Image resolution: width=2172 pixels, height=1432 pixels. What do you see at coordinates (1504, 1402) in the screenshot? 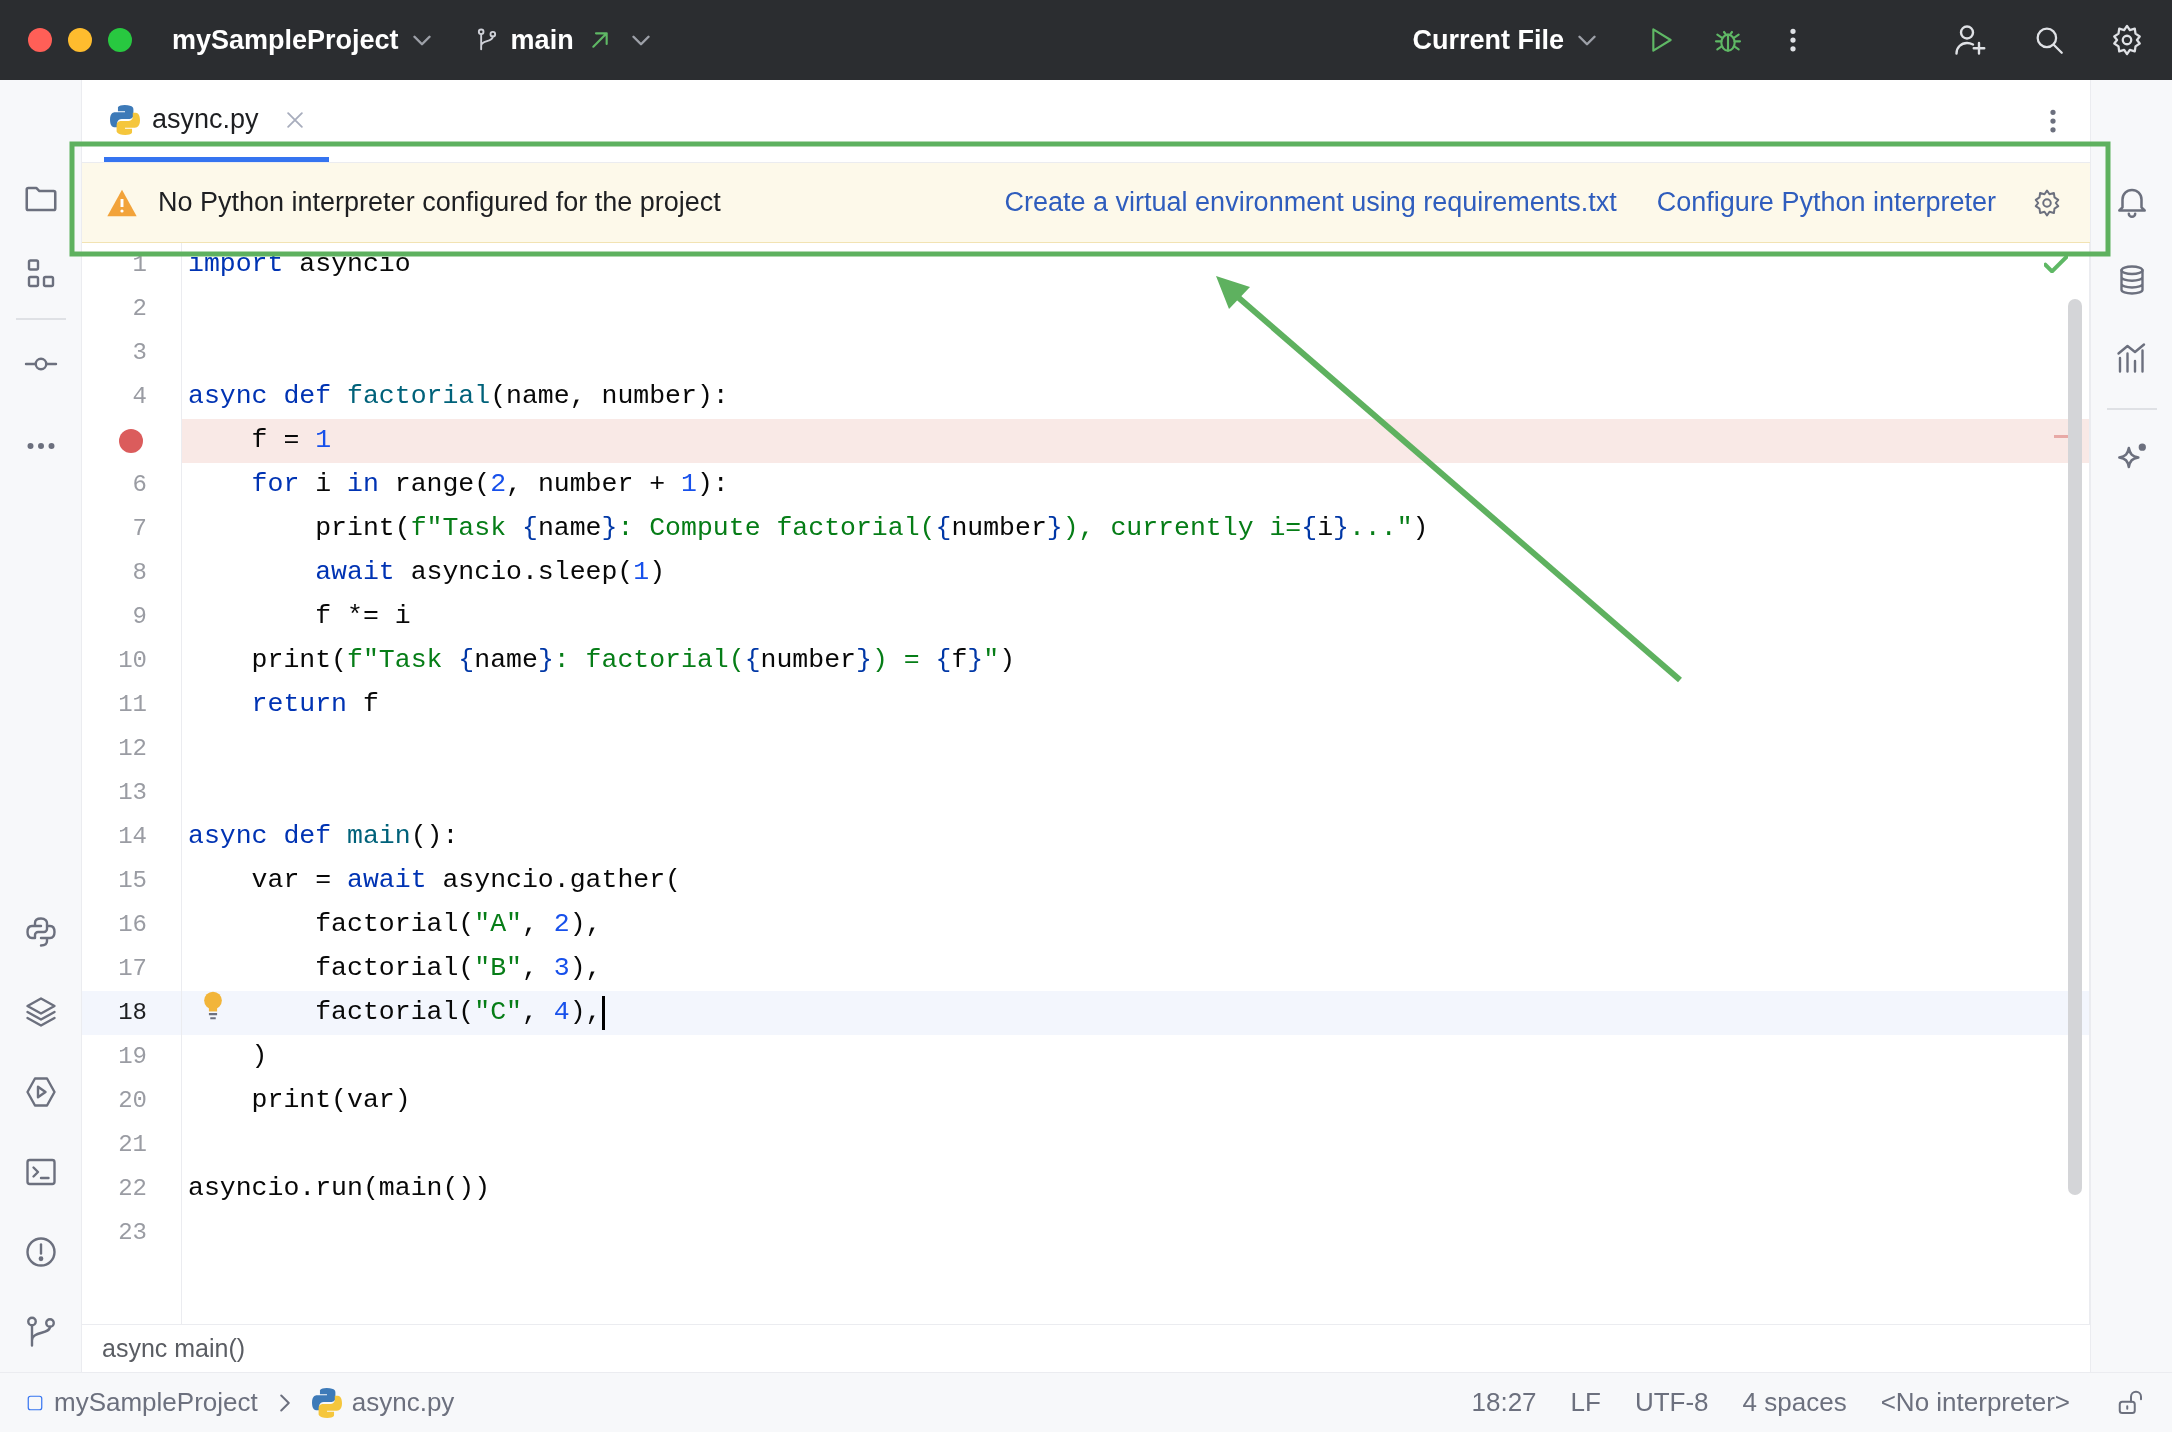
I see `status-item: 18:27` at bounding box center [1504, 1402].